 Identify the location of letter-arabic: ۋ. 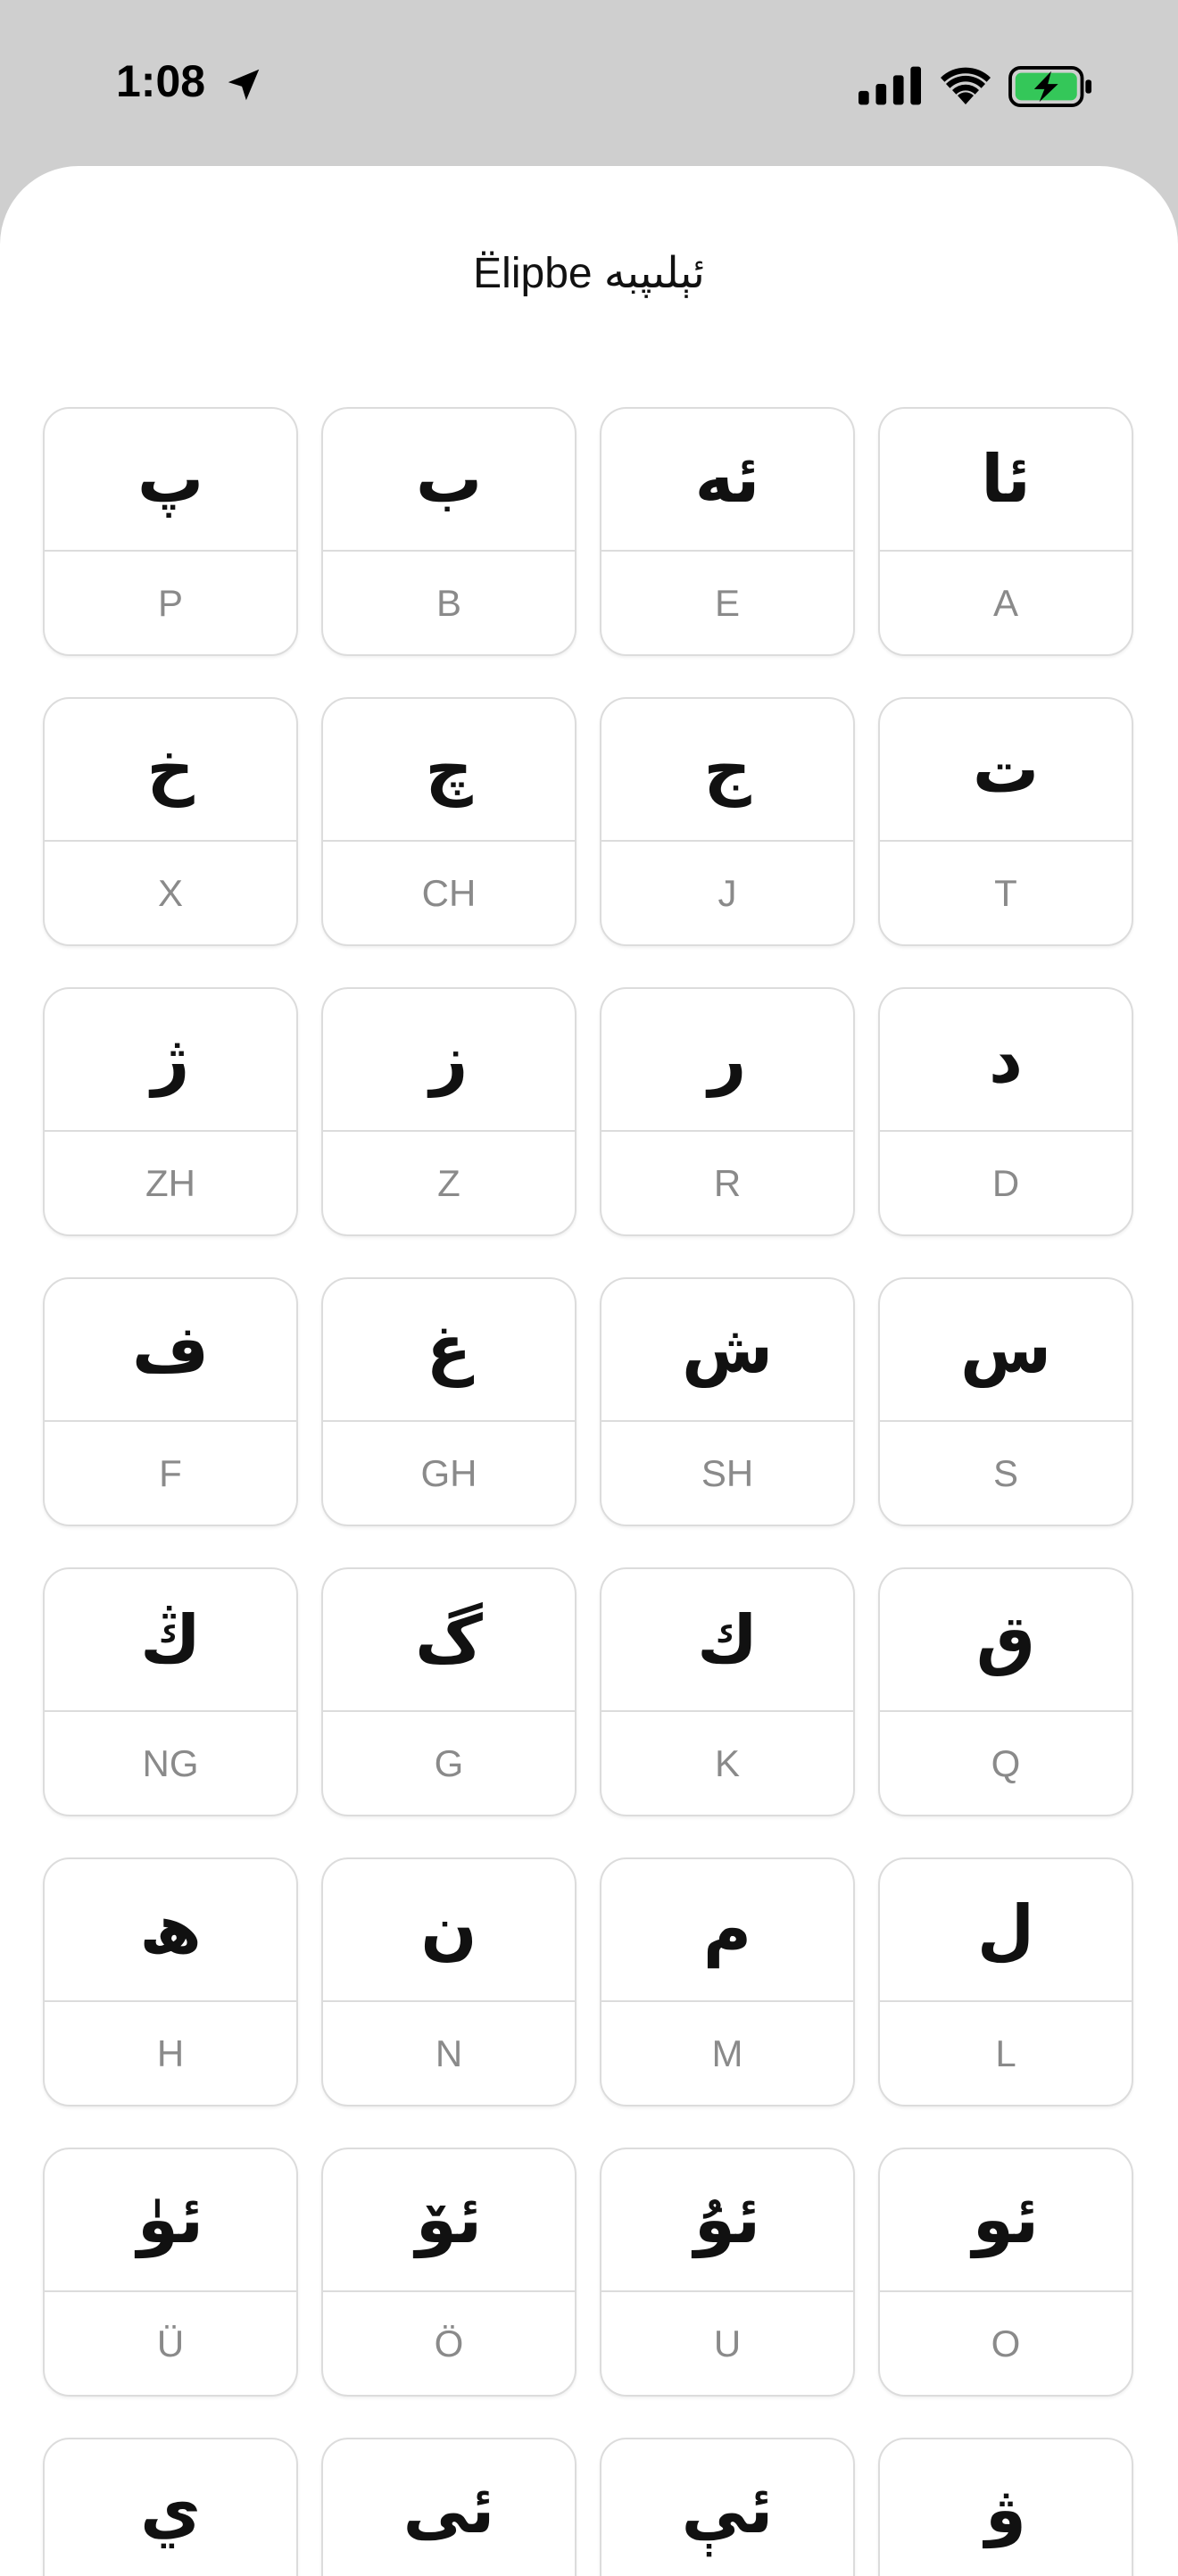
(1006, 2507).